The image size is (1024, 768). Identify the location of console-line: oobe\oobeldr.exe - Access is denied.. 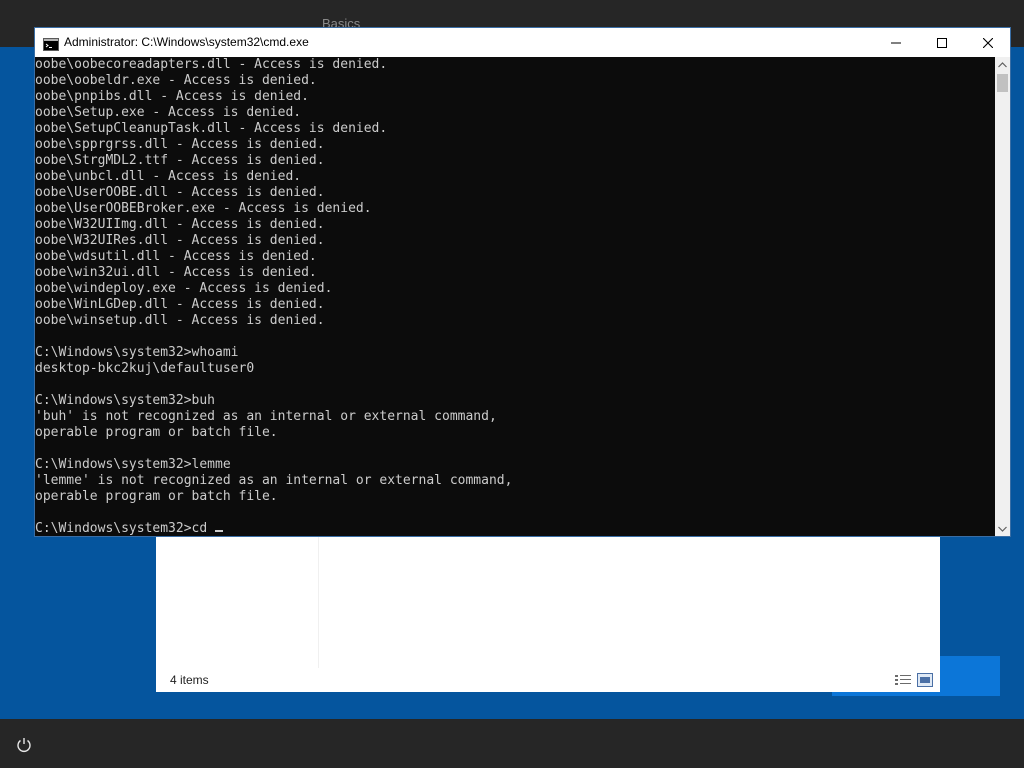
(176, 80).